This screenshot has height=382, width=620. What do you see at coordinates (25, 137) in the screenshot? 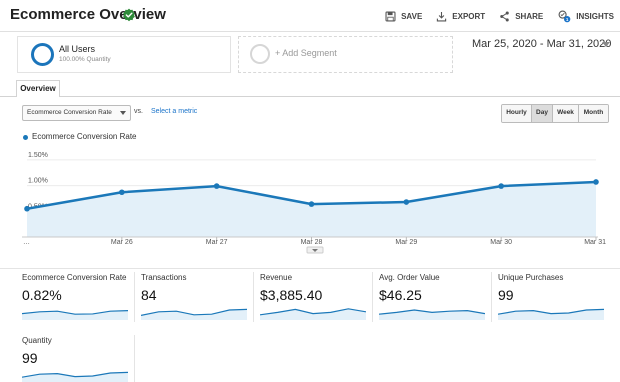
I see `legend-swatch` at bounding box center [25, 137].